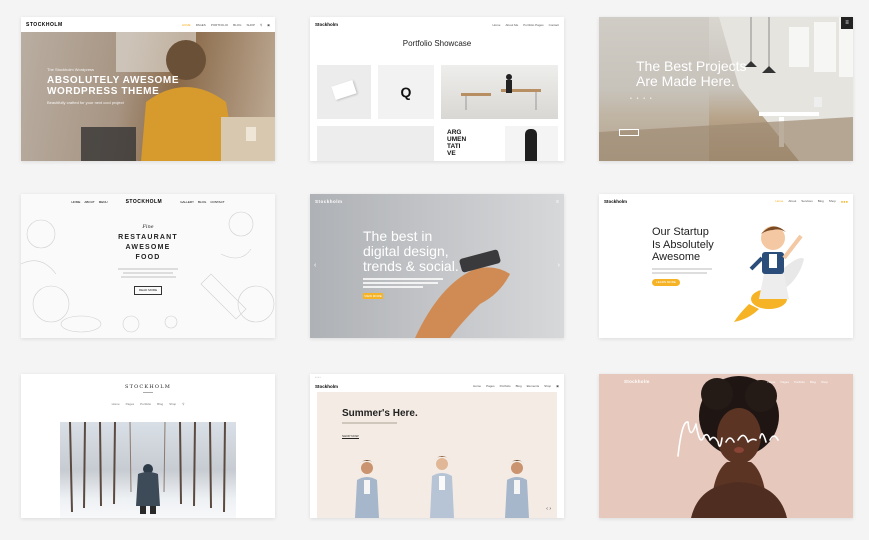 Image resolution: width=869 pixels, height=540 pixels. What do you see at coordinates (187, 202) in the screenshot?
I see `nav-item: GALLERY` at bounding box center [187, 202].